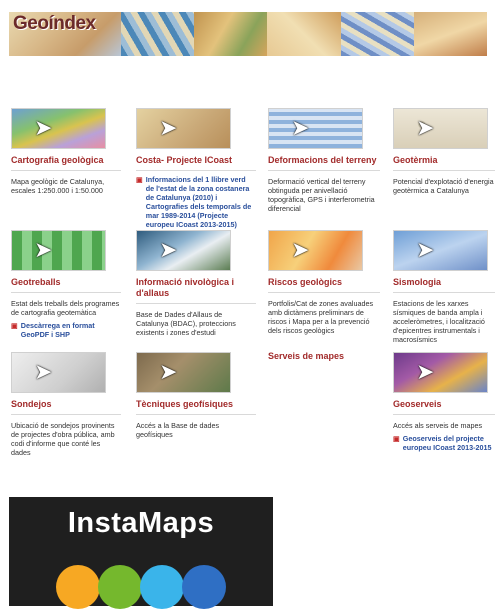 Image resolution: width=497 pixels, height=609 pixels. Describe the element at coordinates (444, 163) in the screenshot. I see `card-title: Geotèrmia` at that location.